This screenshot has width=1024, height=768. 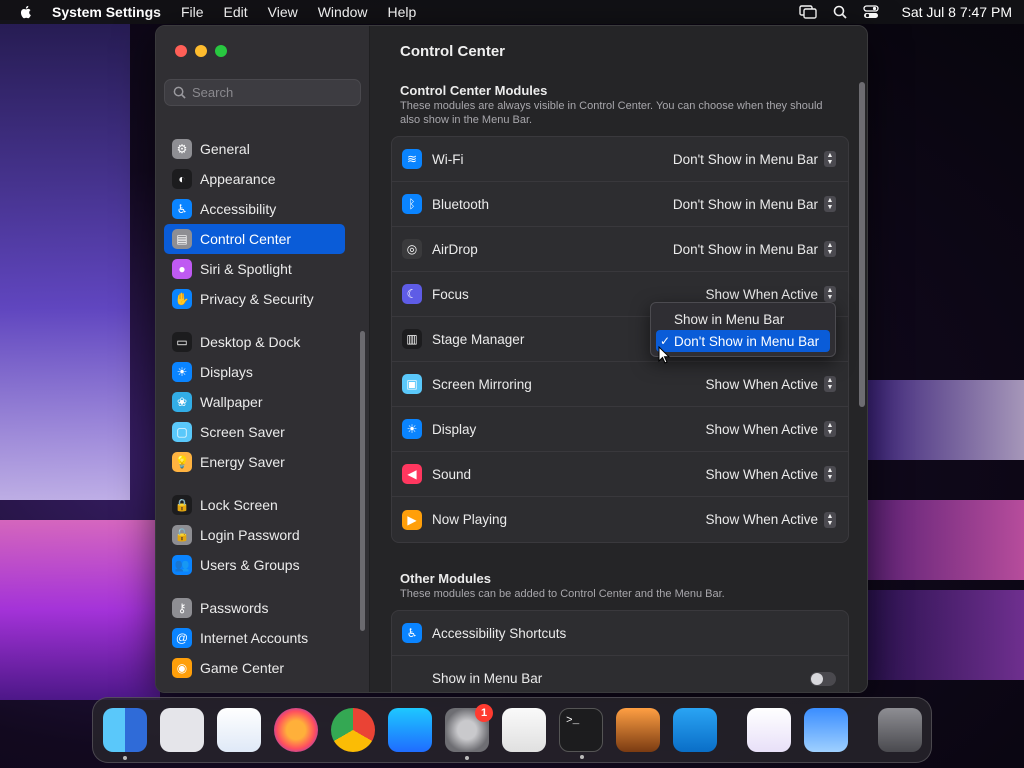 I want to click on screen-mirroring-icon: ▣, so click(x=412, y=384).